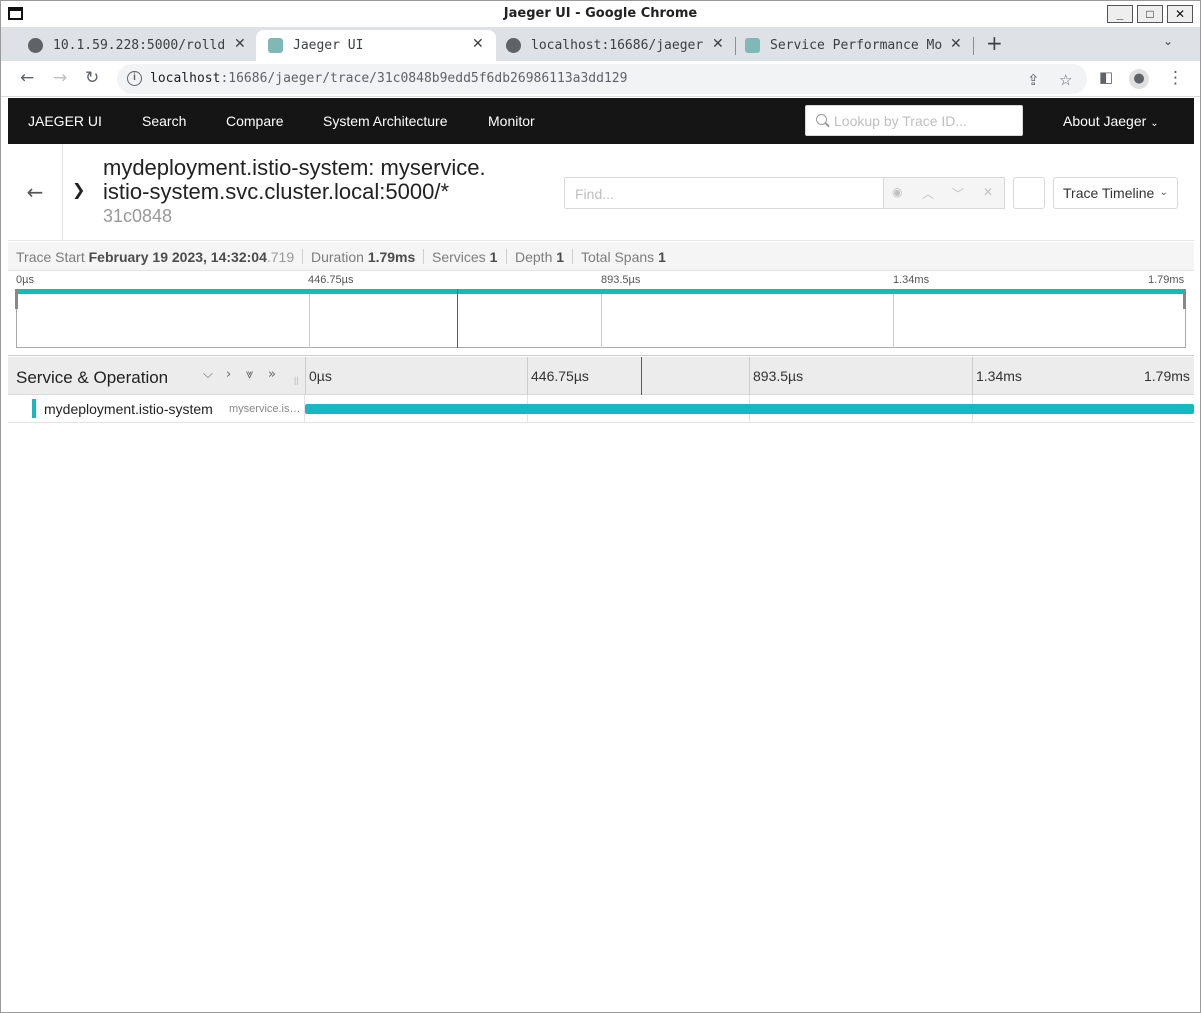 This screenshot has height=1013, width=1201. I want to click on new-tab-icon: +, so click(994, 43).